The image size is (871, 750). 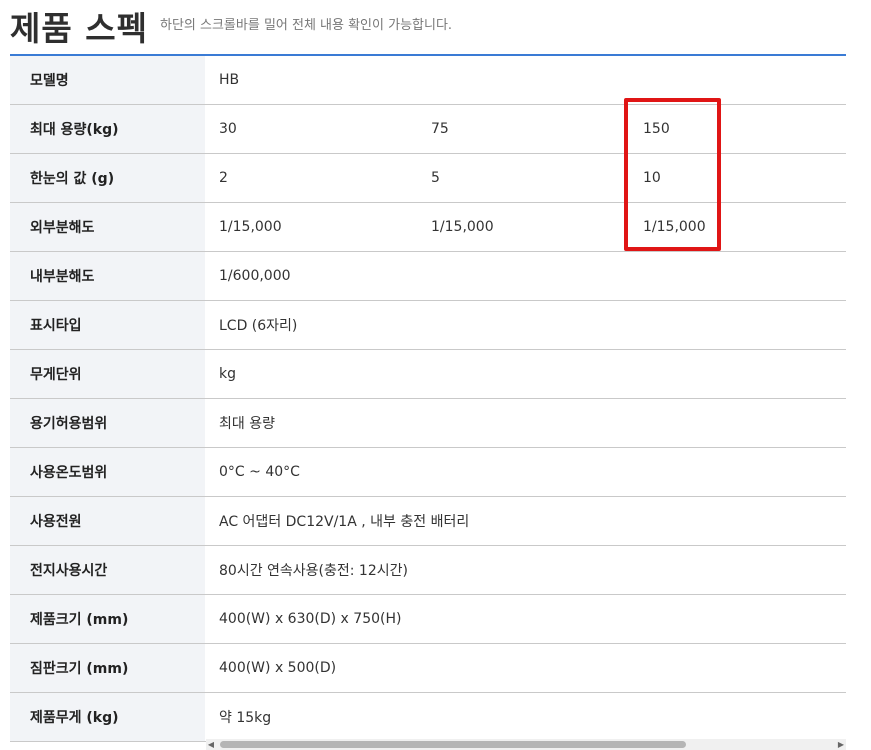 I want to click on table-row: 무게단위 kg, so click(x=428, y=374).